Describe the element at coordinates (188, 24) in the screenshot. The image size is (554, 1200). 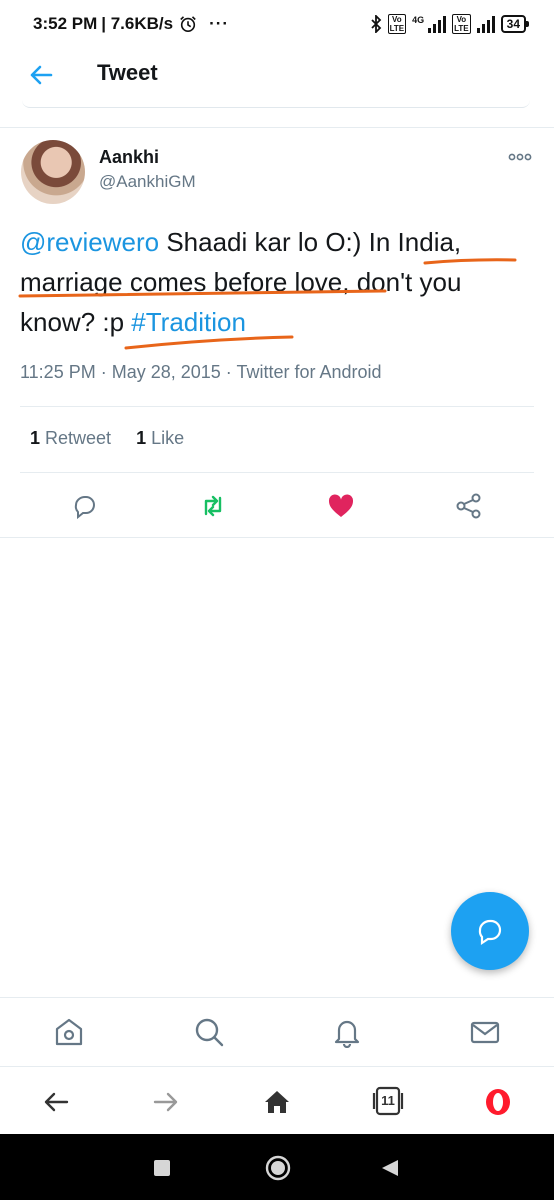
I see `alarm-icon` at that location.